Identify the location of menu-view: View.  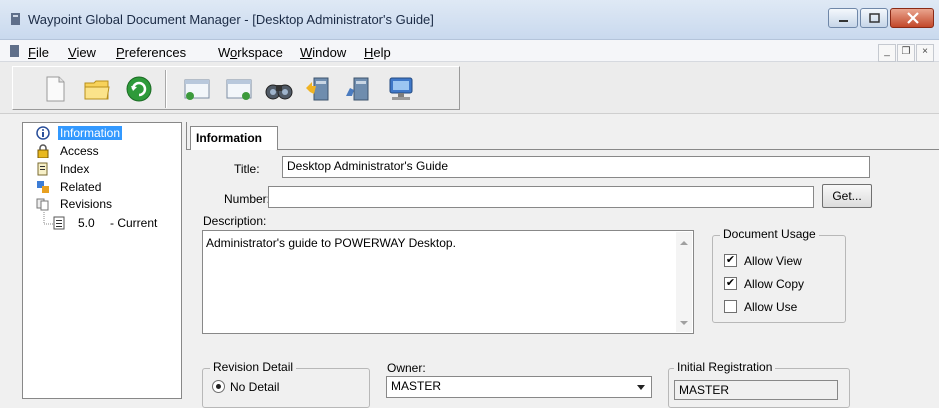
(82, 52).